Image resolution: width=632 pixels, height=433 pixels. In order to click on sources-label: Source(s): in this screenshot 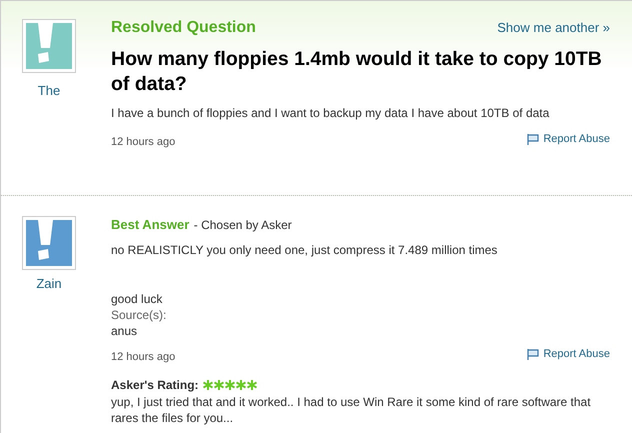, I will do `click(139, 315)`.